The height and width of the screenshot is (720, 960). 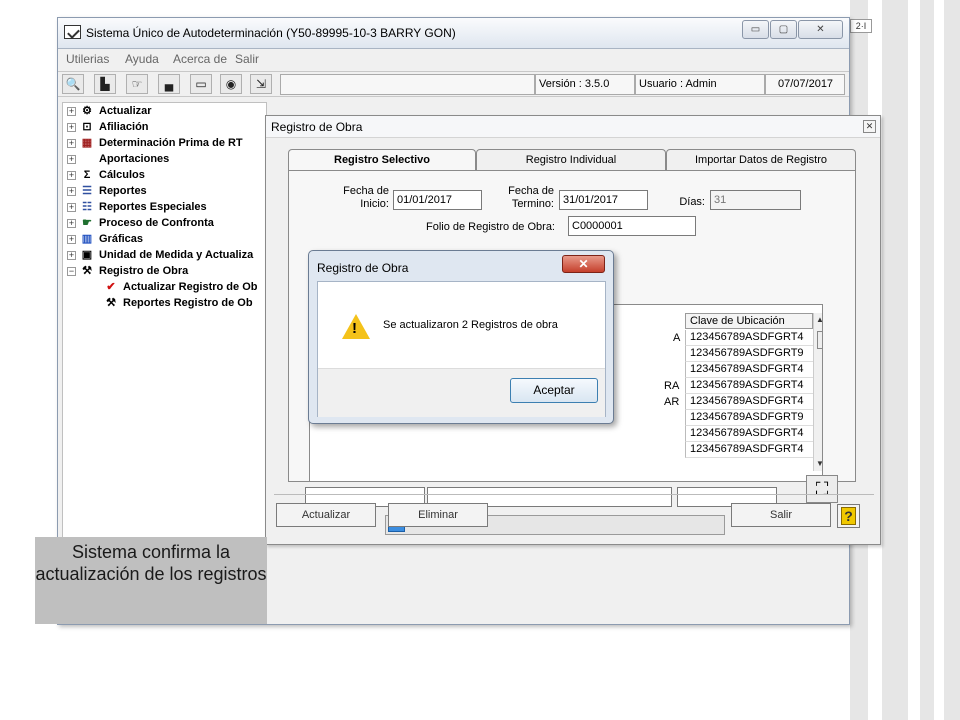 I want to click on child-window-title: Registro de Obra, so click(x=573, y=127).